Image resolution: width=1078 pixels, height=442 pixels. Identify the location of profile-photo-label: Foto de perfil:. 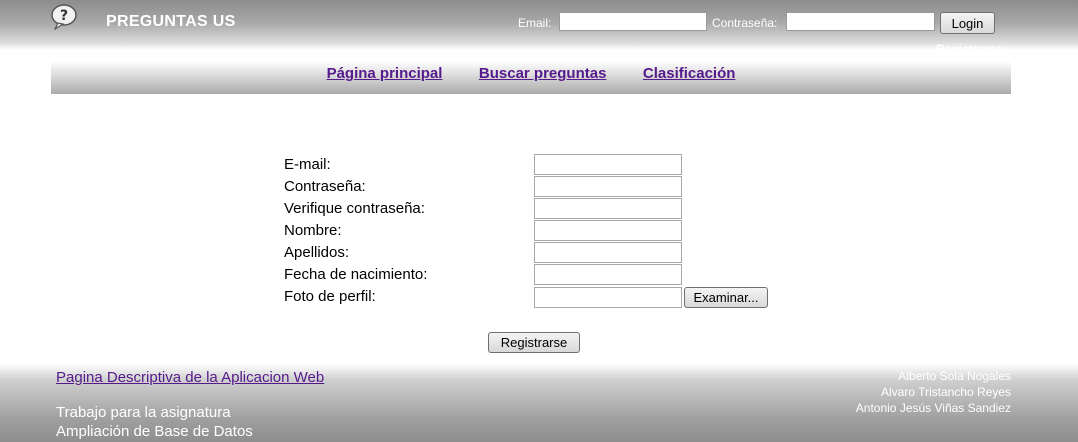
(330, 296).